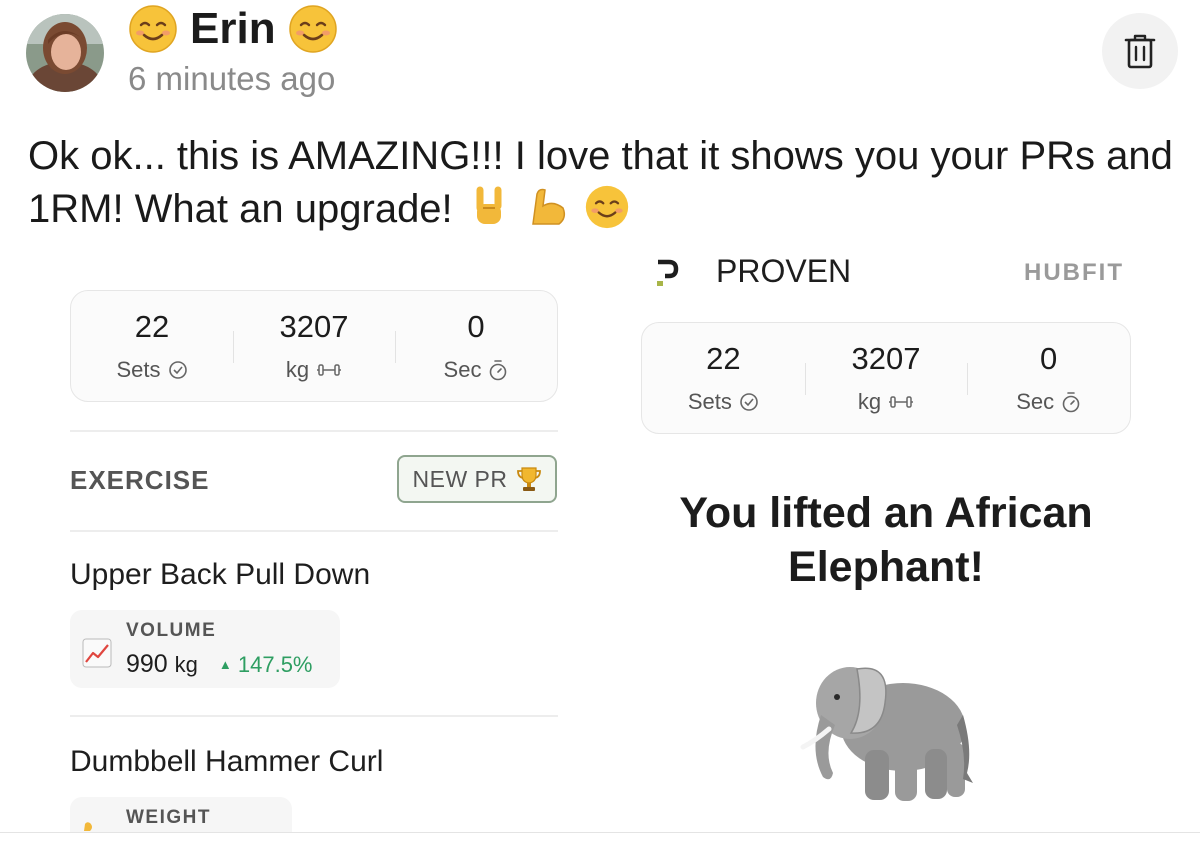 This screenshot has height=855, width=1200. I want to click on chart-increasing-icon, so click(97, 653).